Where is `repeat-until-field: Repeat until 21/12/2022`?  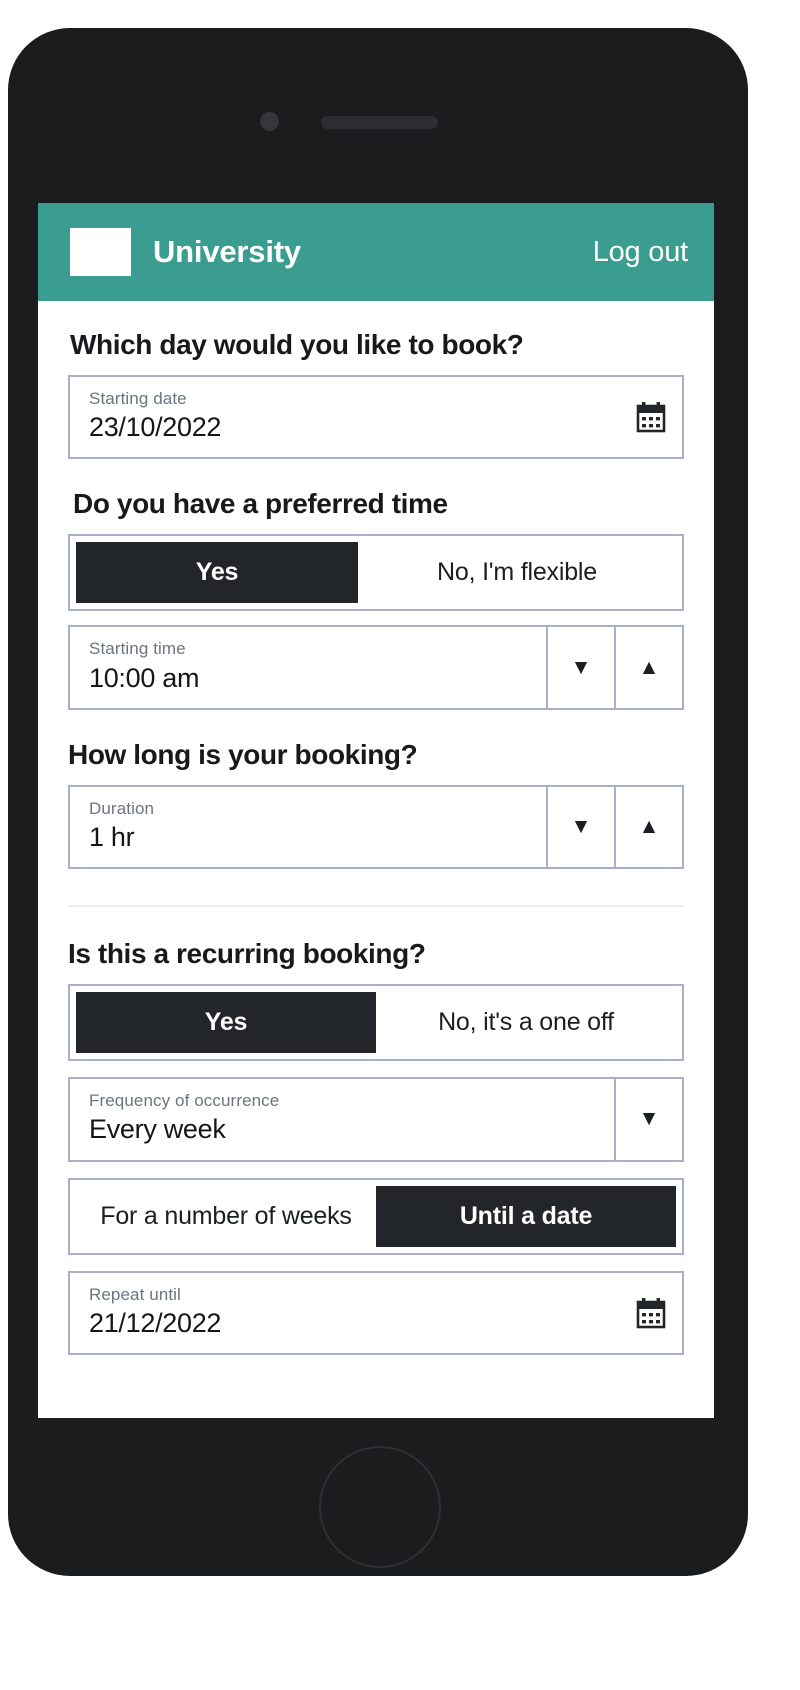 repeat-until-field: Repeat until 21/12/2022 is located at coordinates (376, 1313).